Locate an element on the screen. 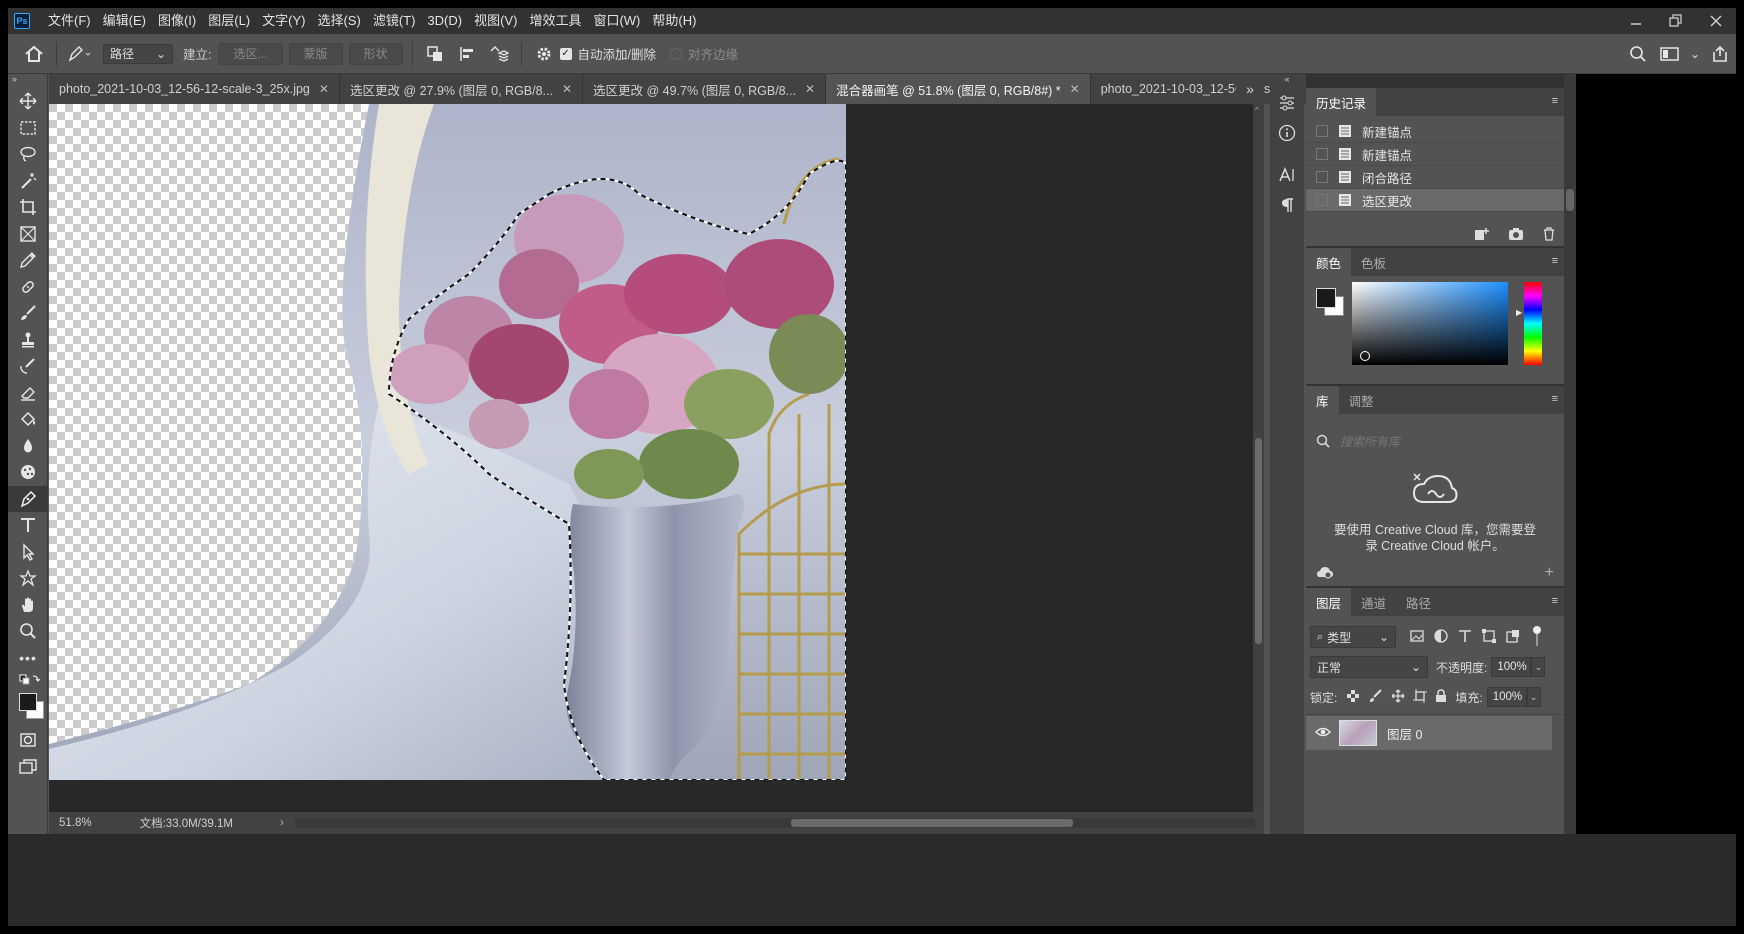  search-icon is located at coordinates (1638, 54).